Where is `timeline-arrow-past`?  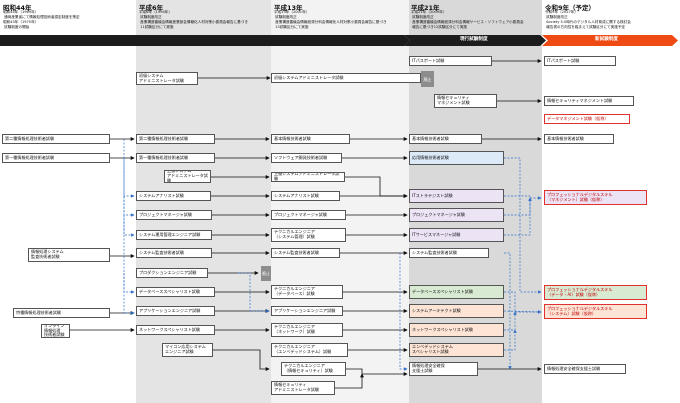 timeline-arrow-past is located at coordinates (205, 40).